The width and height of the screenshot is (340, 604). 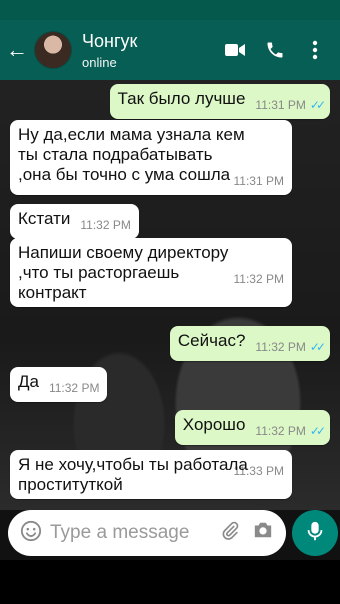 I want to click on message-text: Так было лучше, so click(x=181, y=98).